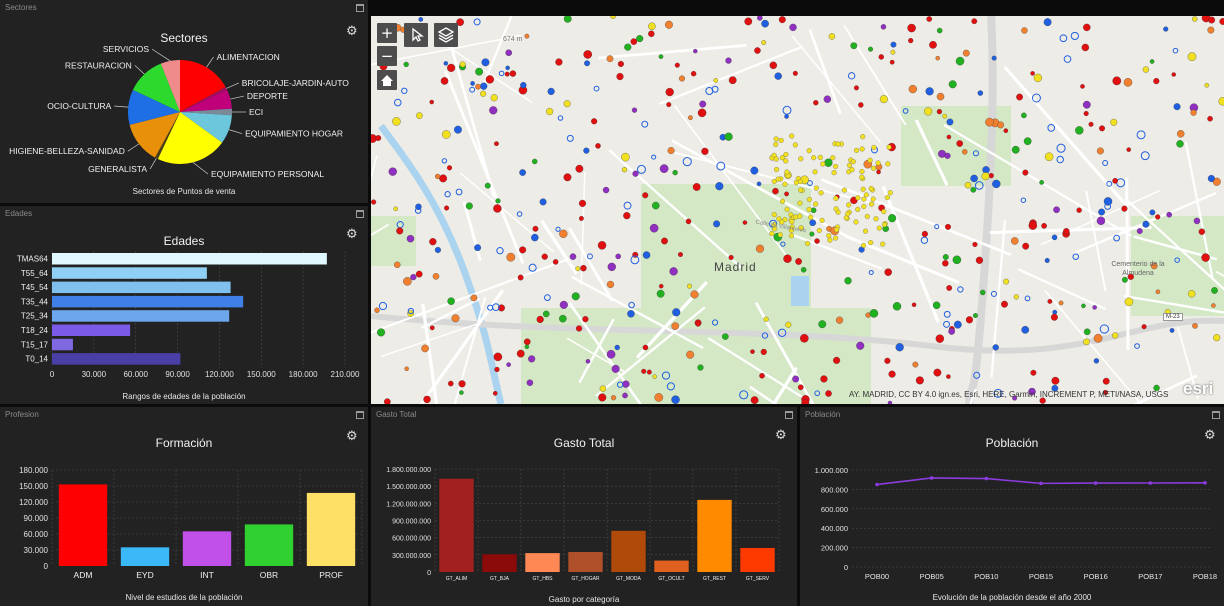 This screenshot has height=606, width=1224. What do you see at coordinates (33, 502) in the screenshot?
I see `y-tick-label: 120.000` at bounding box center [33, 502].